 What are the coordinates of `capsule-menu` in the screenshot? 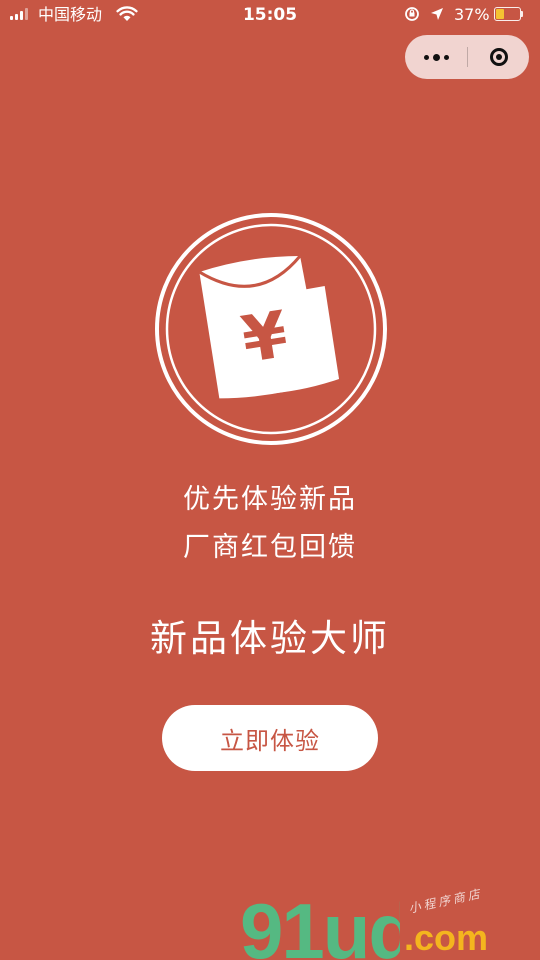 It's located at (467, 57).